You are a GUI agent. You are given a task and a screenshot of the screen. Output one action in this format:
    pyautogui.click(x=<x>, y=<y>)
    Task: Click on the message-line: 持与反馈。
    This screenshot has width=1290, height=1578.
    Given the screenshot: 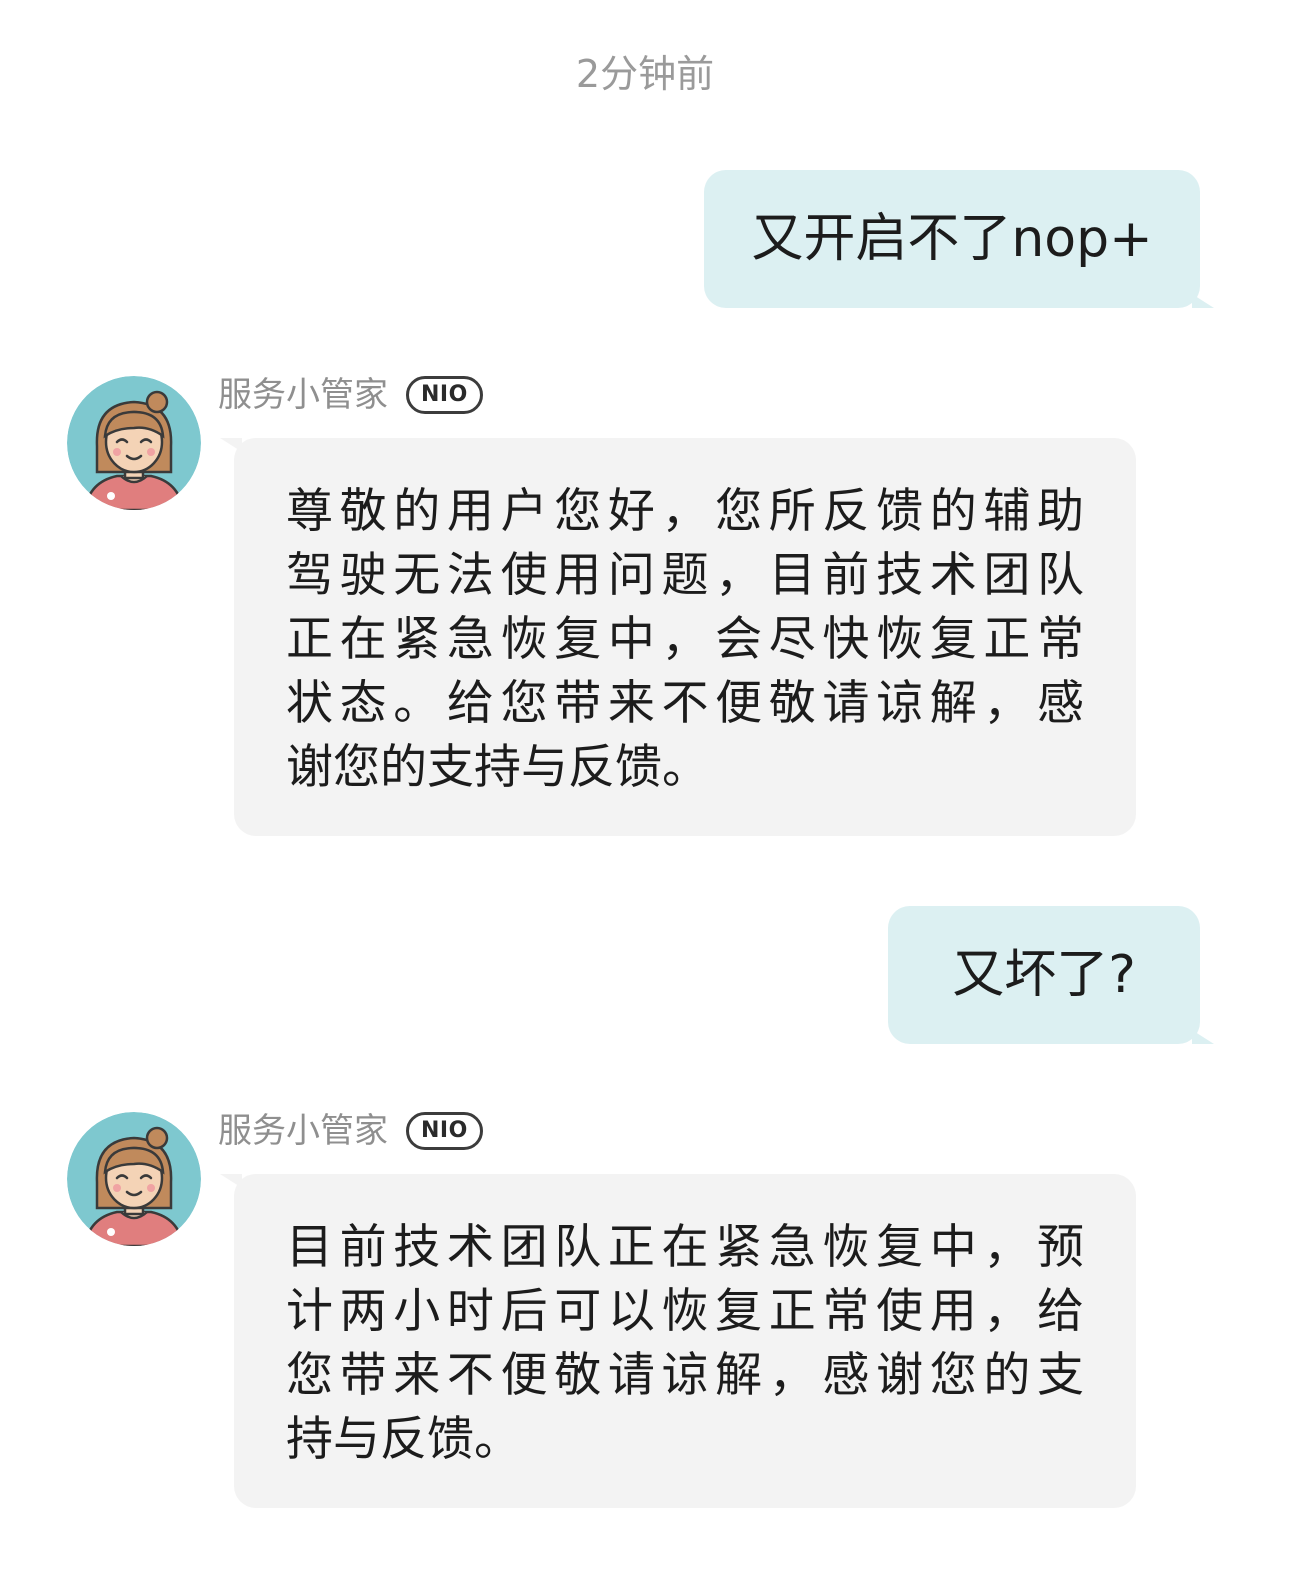 What is the action you would take?
    pyautogui.click(x=403, y=1439)
    